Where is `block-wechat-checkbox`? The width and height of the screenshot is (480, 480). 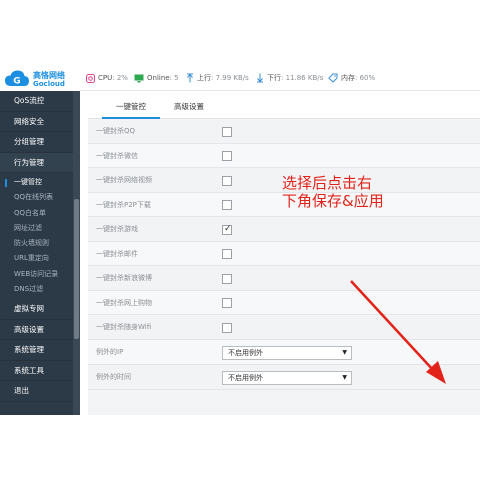 block-wechat-checkbox is located at coordinates (227, 156).